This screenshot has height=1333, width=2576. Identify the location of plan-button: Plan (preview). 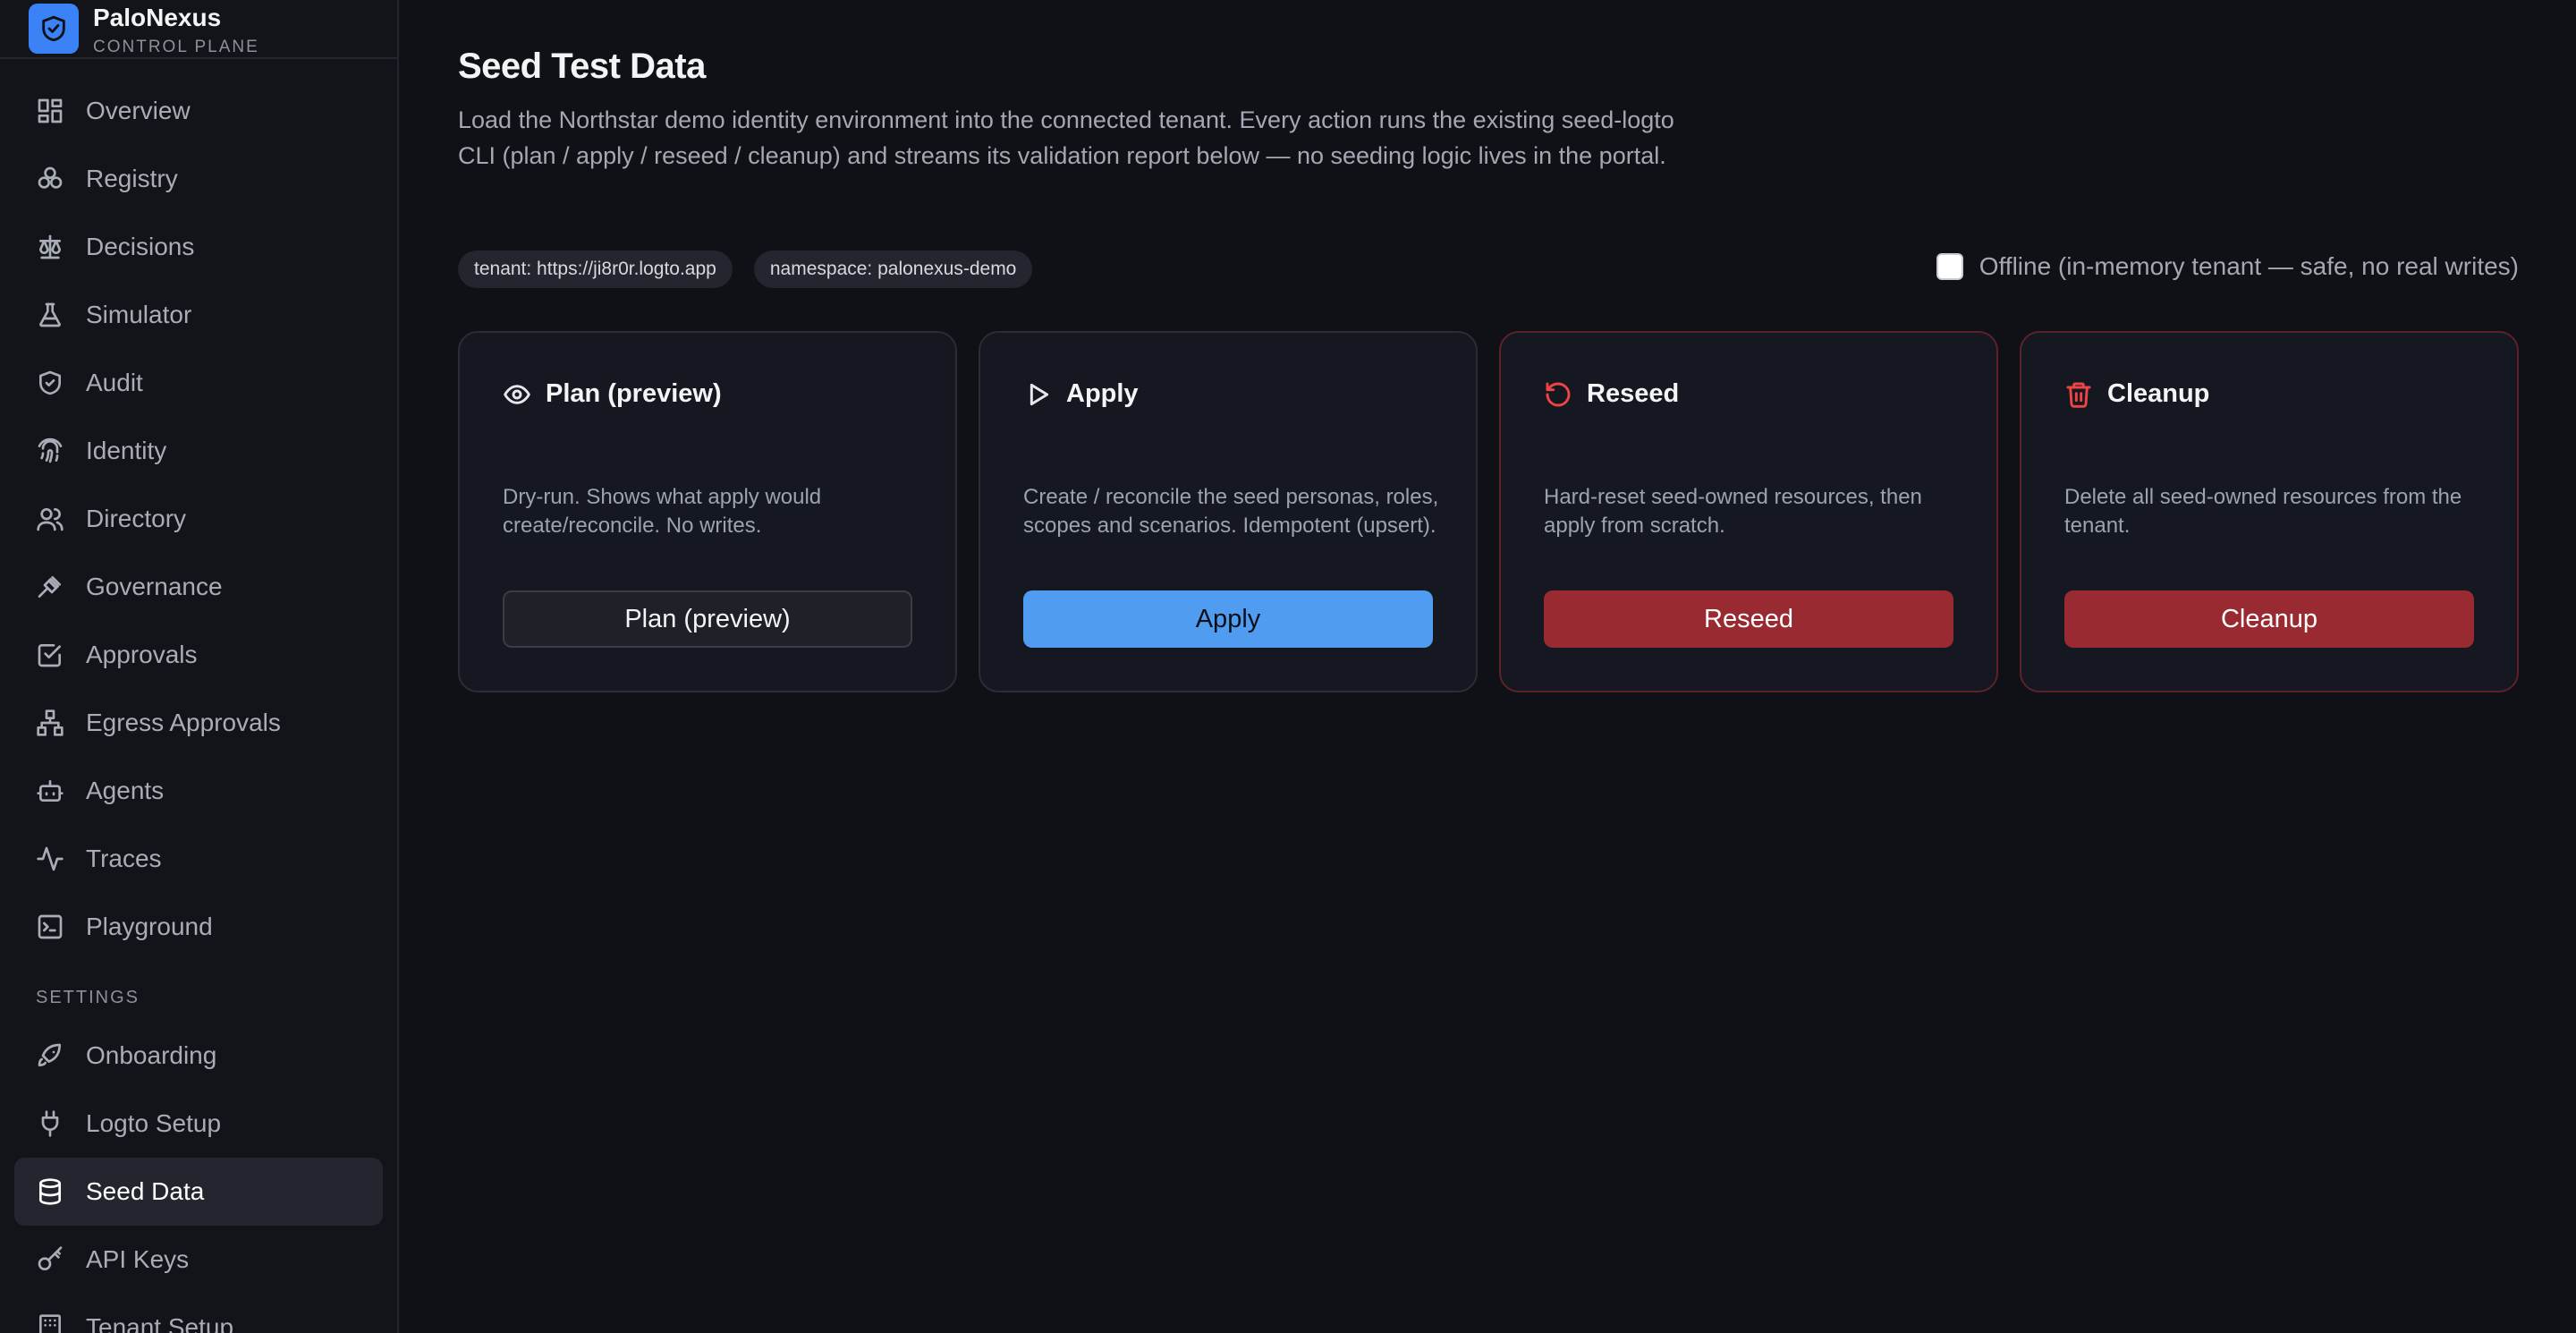
(707, 619).